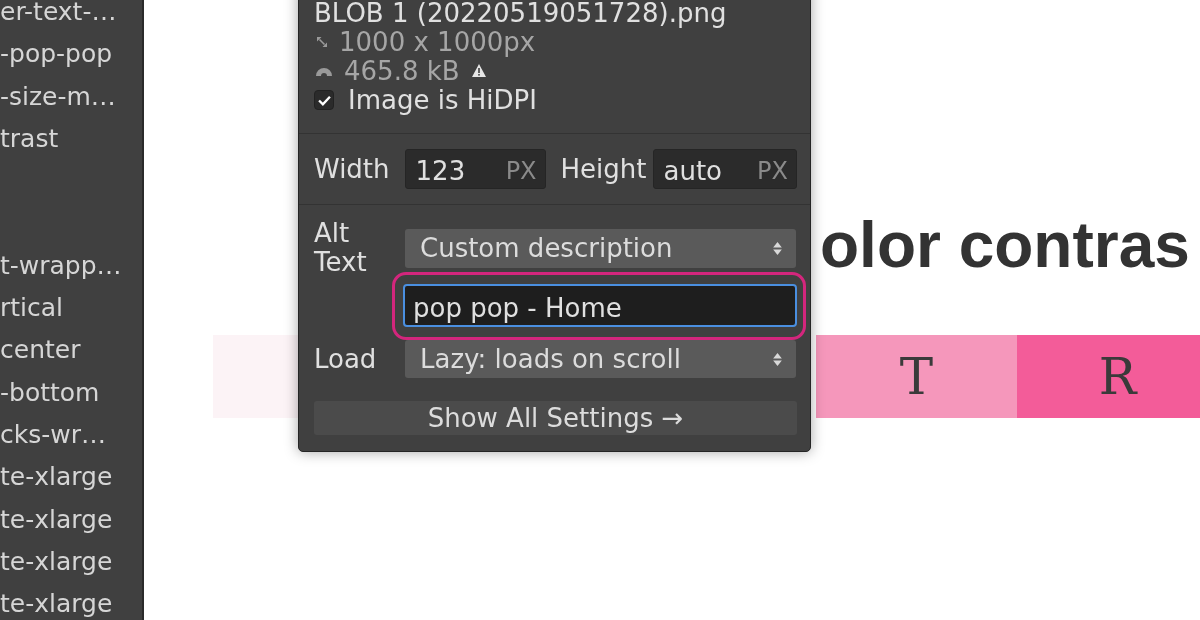 Image resolution: width=1200 pixels, height=620 pixels. Describe the element at coordinates (1005, 245) in the screenshot. I see `page-heading: olor contras` at that location.